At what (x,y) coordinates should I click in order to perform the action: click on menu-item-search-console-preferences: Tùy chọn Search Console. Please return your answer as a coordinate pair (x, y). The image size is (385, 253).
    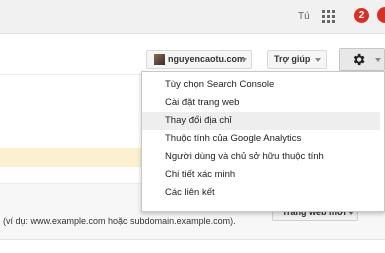
    Looking at the image, I should click on (261, 85).